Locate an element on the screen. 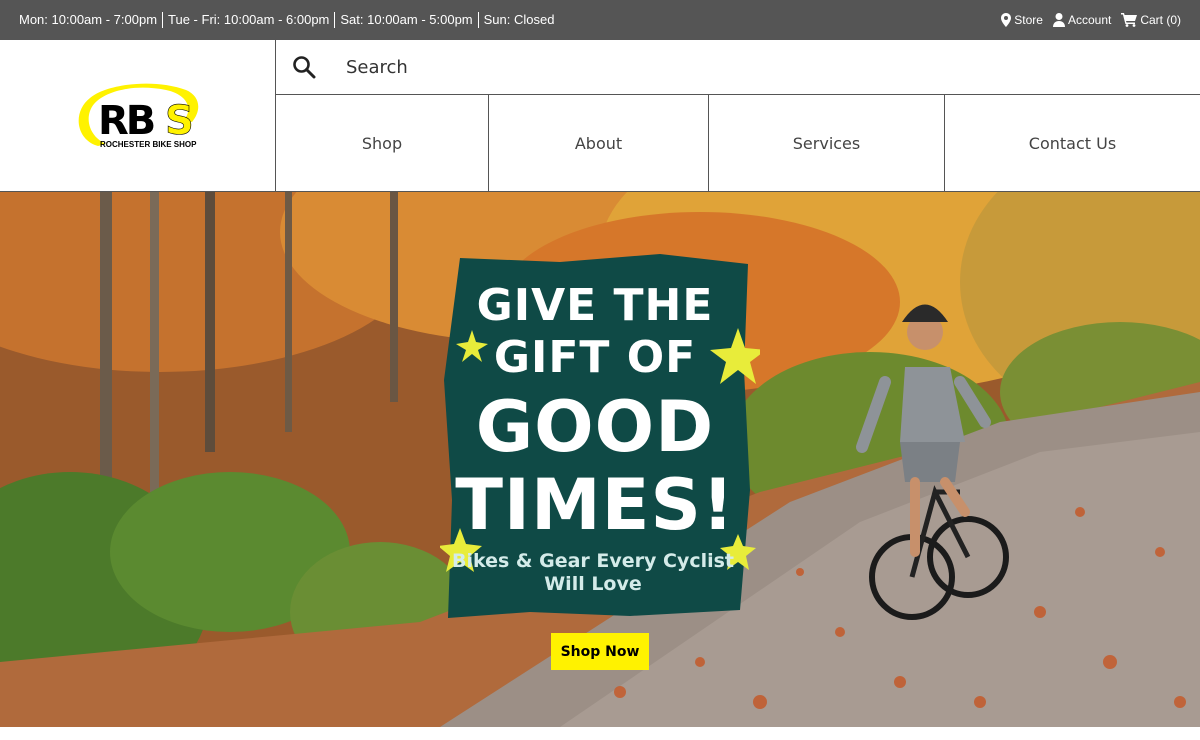 This screenshot has width=1200, height=740. nav-item-contact-us: Contact Us is located at coordinates (1072, 143).